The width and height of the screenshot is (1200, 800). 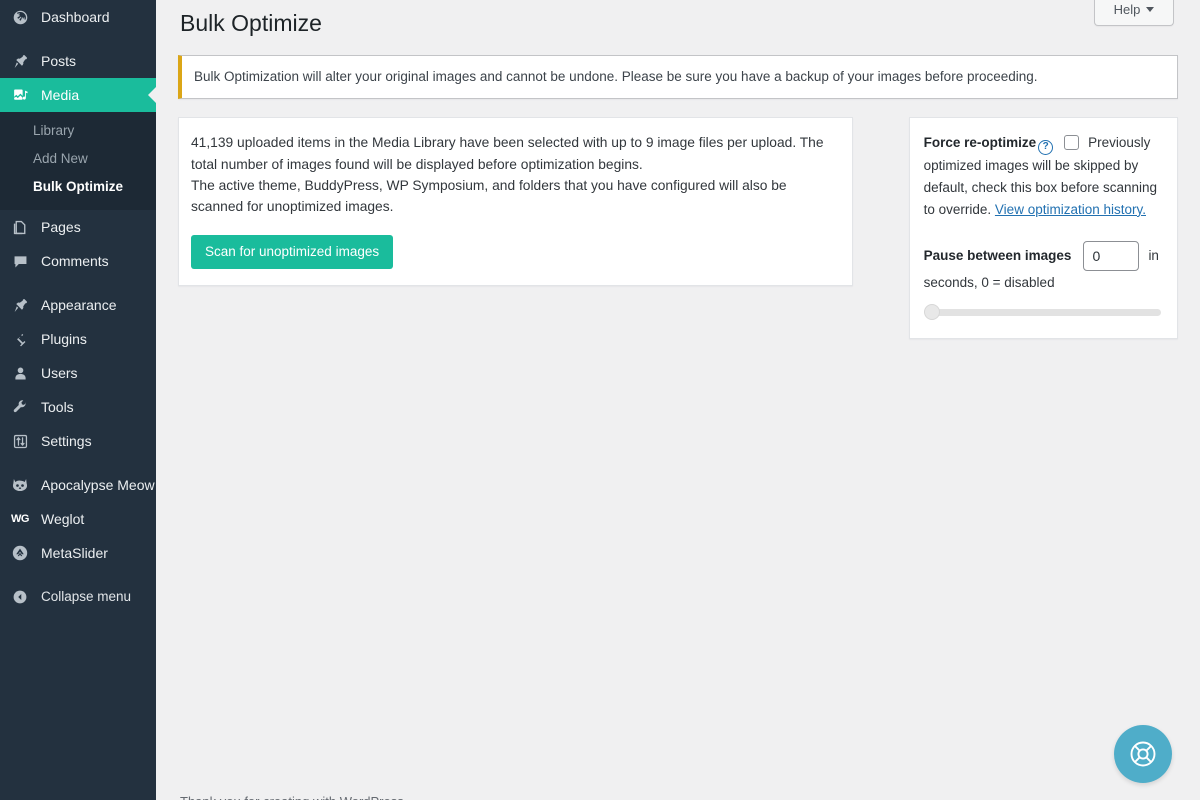 What do you see at coordinates (66, 441) in the screenshot?
I see `sidebar-item-label: Settings` at bounding box center [66, 441].